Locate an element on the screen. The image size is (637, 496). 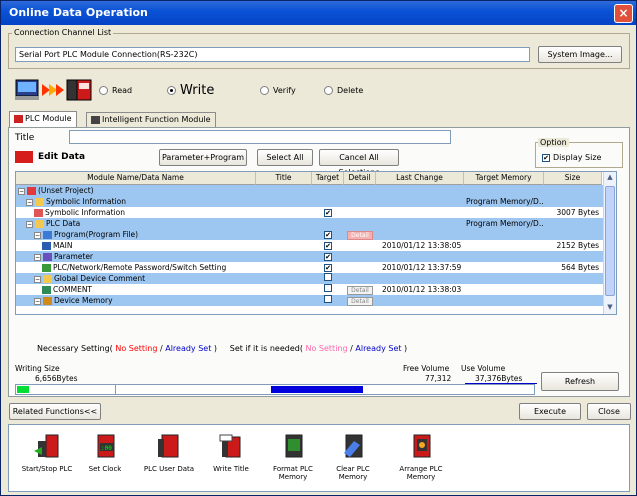
set-clock-icon: :00 is located at coordinates (105, 447).